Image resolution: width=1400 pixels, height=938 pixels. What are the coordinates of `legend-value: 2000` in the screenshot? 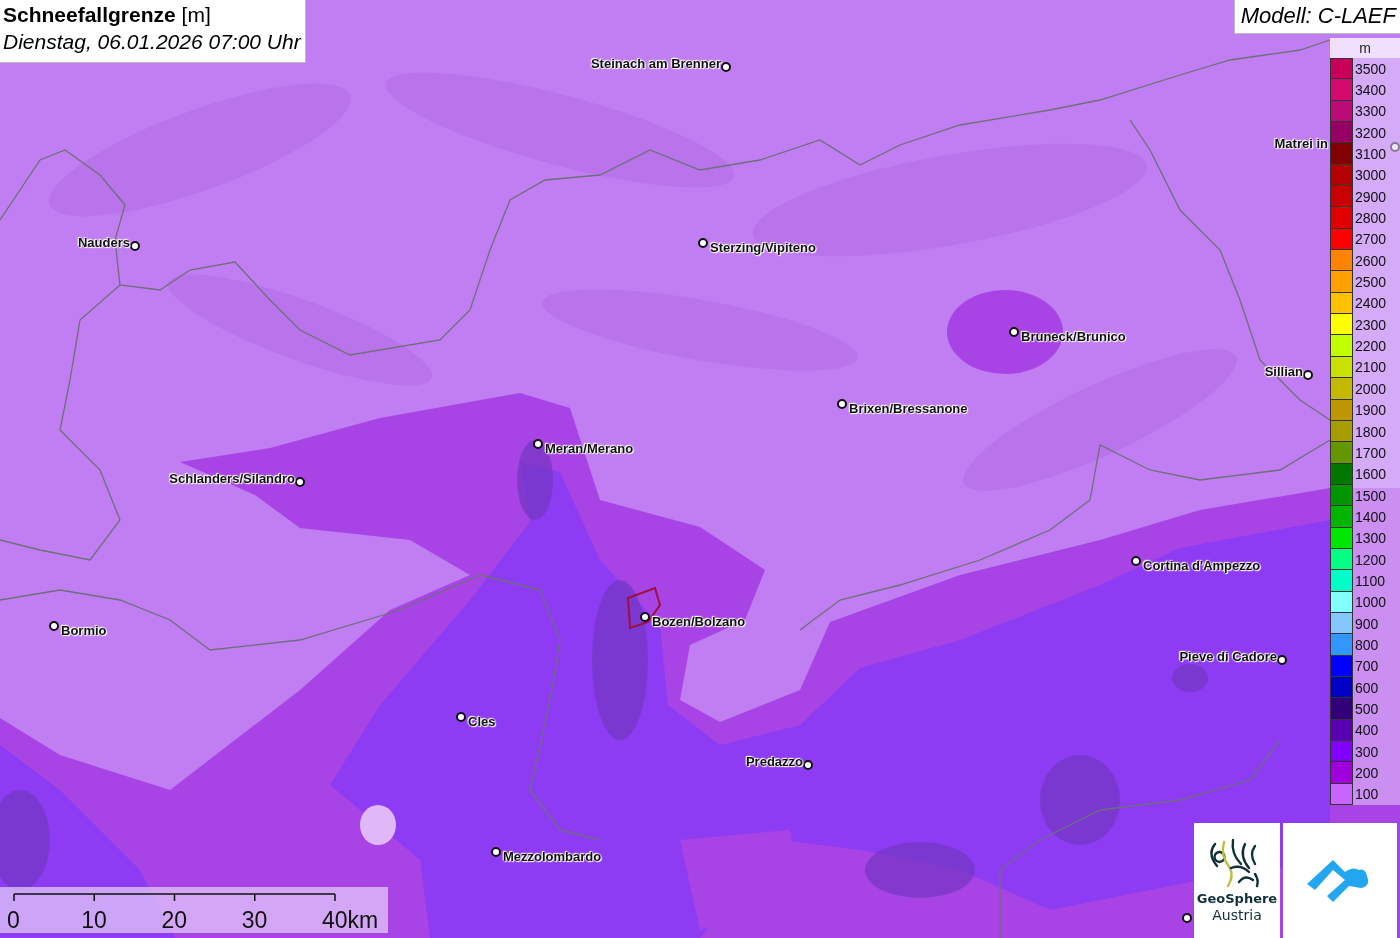 It's located at (1371, 388).